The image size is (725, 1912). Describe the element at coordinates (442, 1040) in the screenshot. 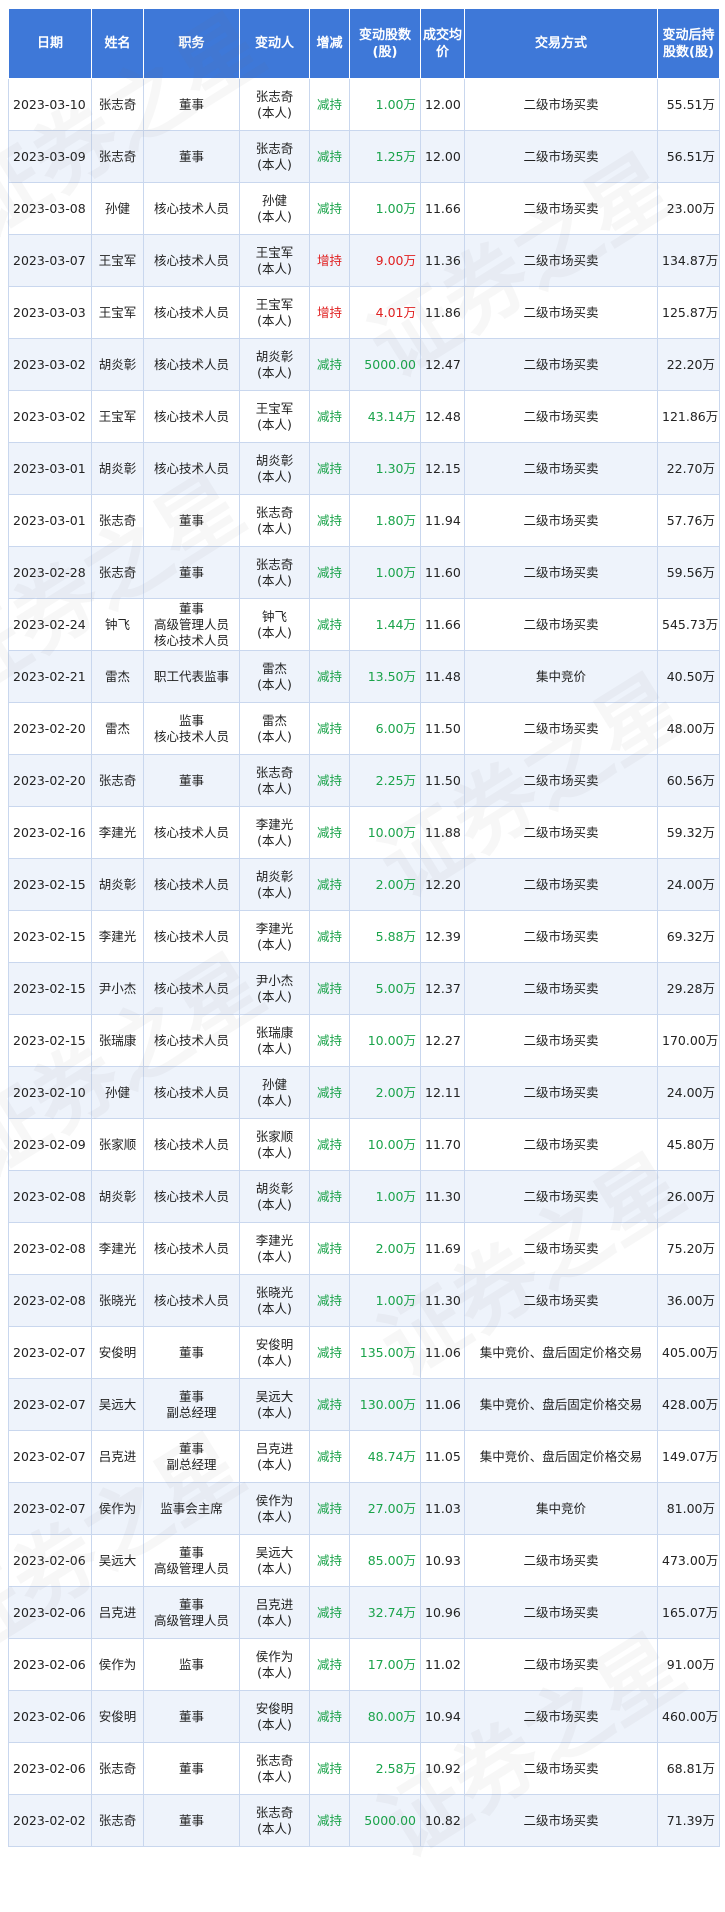

I see `cell-avg-price: 12.27` at that location.